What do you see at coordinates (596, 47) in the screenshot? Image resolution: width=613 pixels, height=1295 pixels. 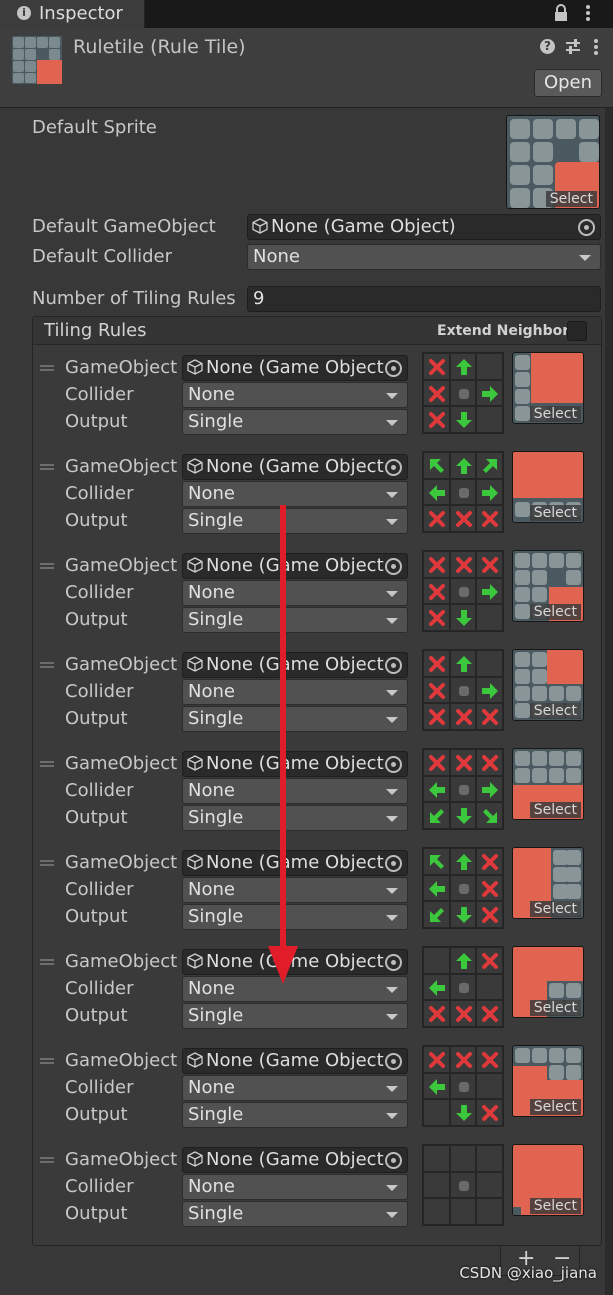 I see `context-menu-icon` at bounding box center [596, 47].